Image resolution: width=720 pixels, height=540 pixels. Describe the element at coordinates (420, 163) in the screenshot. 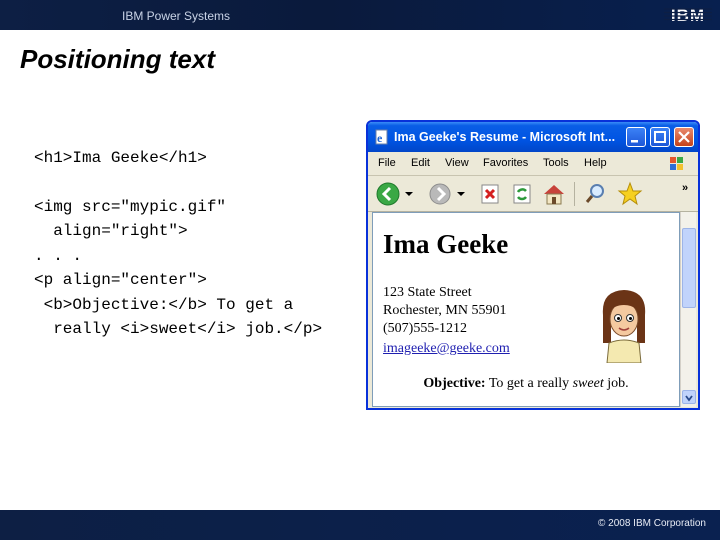

I see `menu-edit: Edit` at that location.